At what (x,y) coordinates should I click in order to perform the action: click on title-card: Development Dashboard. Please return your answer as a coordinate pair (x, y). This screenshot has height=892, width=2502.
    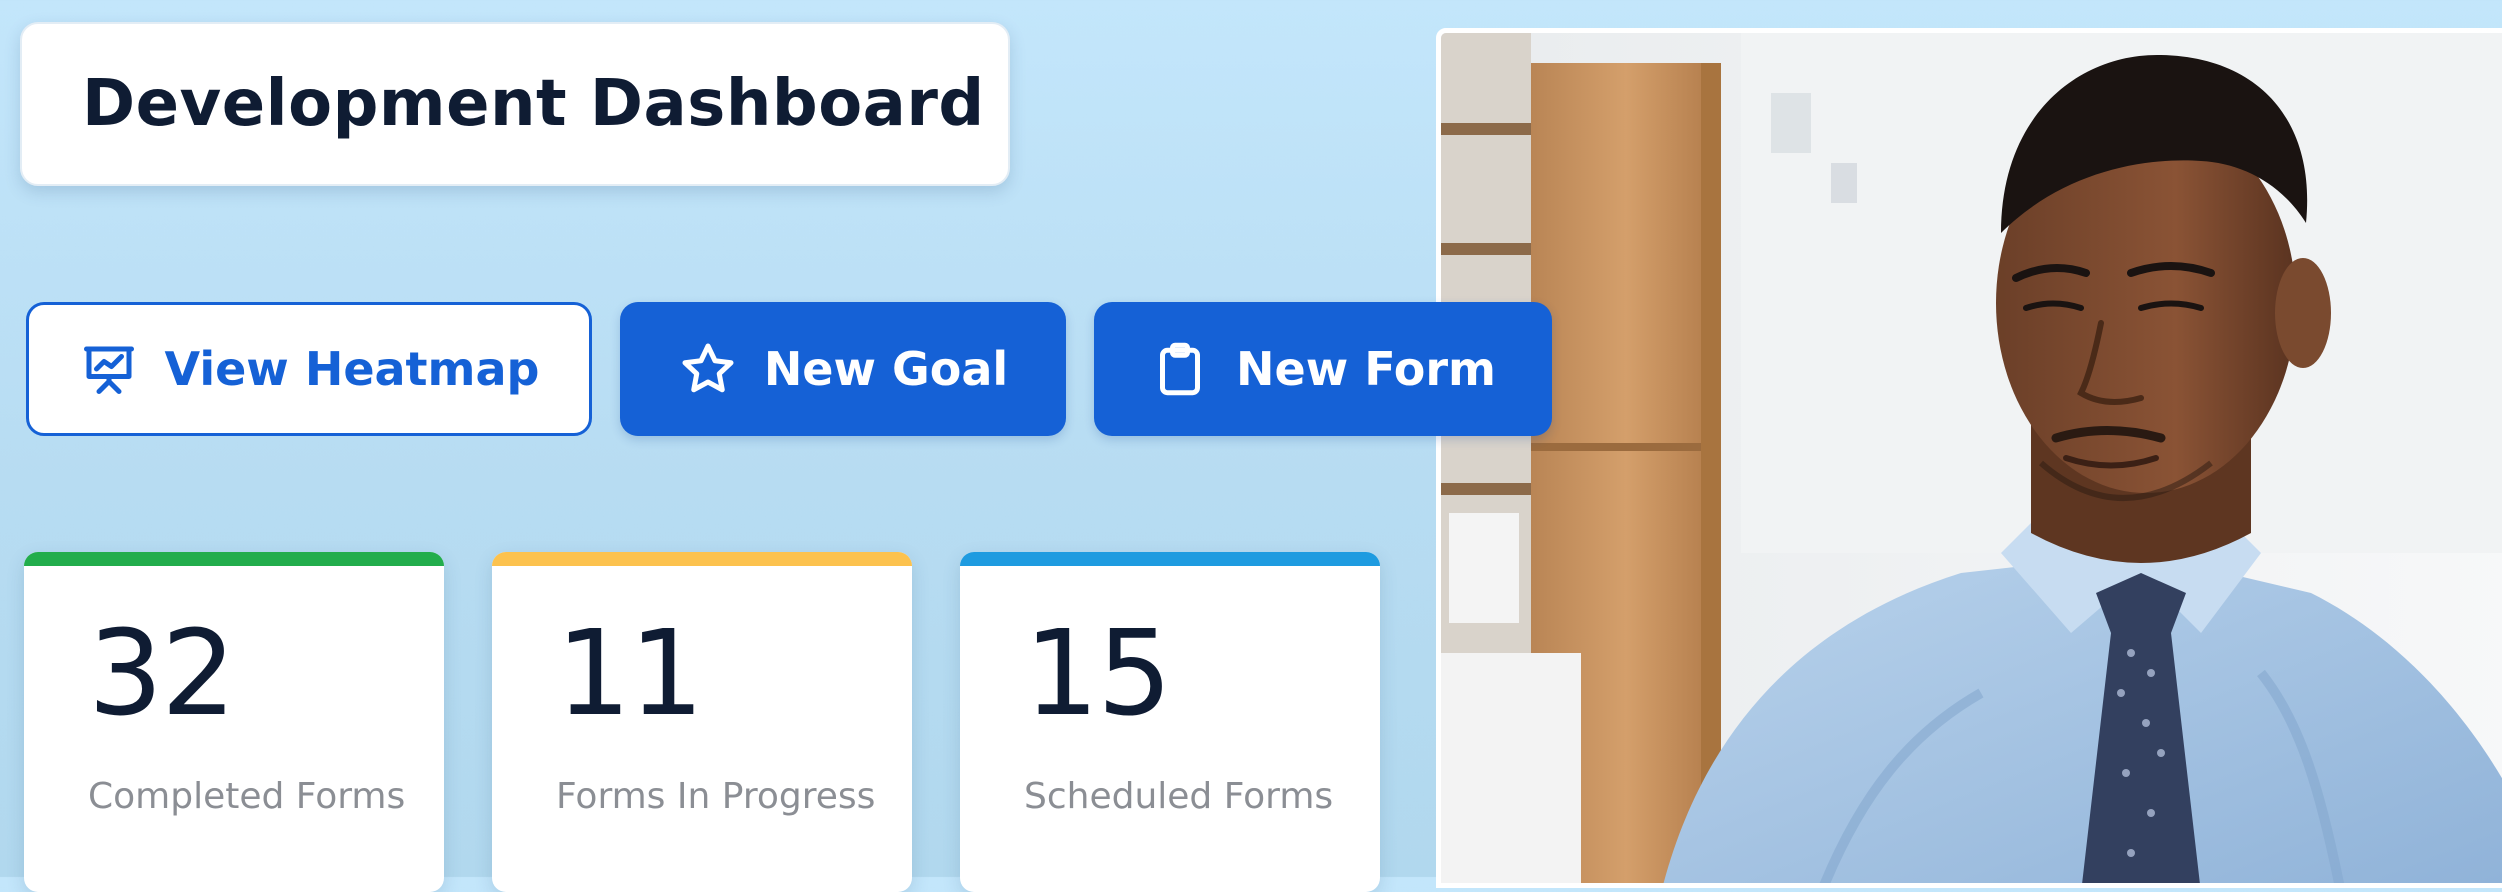
    Looking at the image, I should click on (515, 104).